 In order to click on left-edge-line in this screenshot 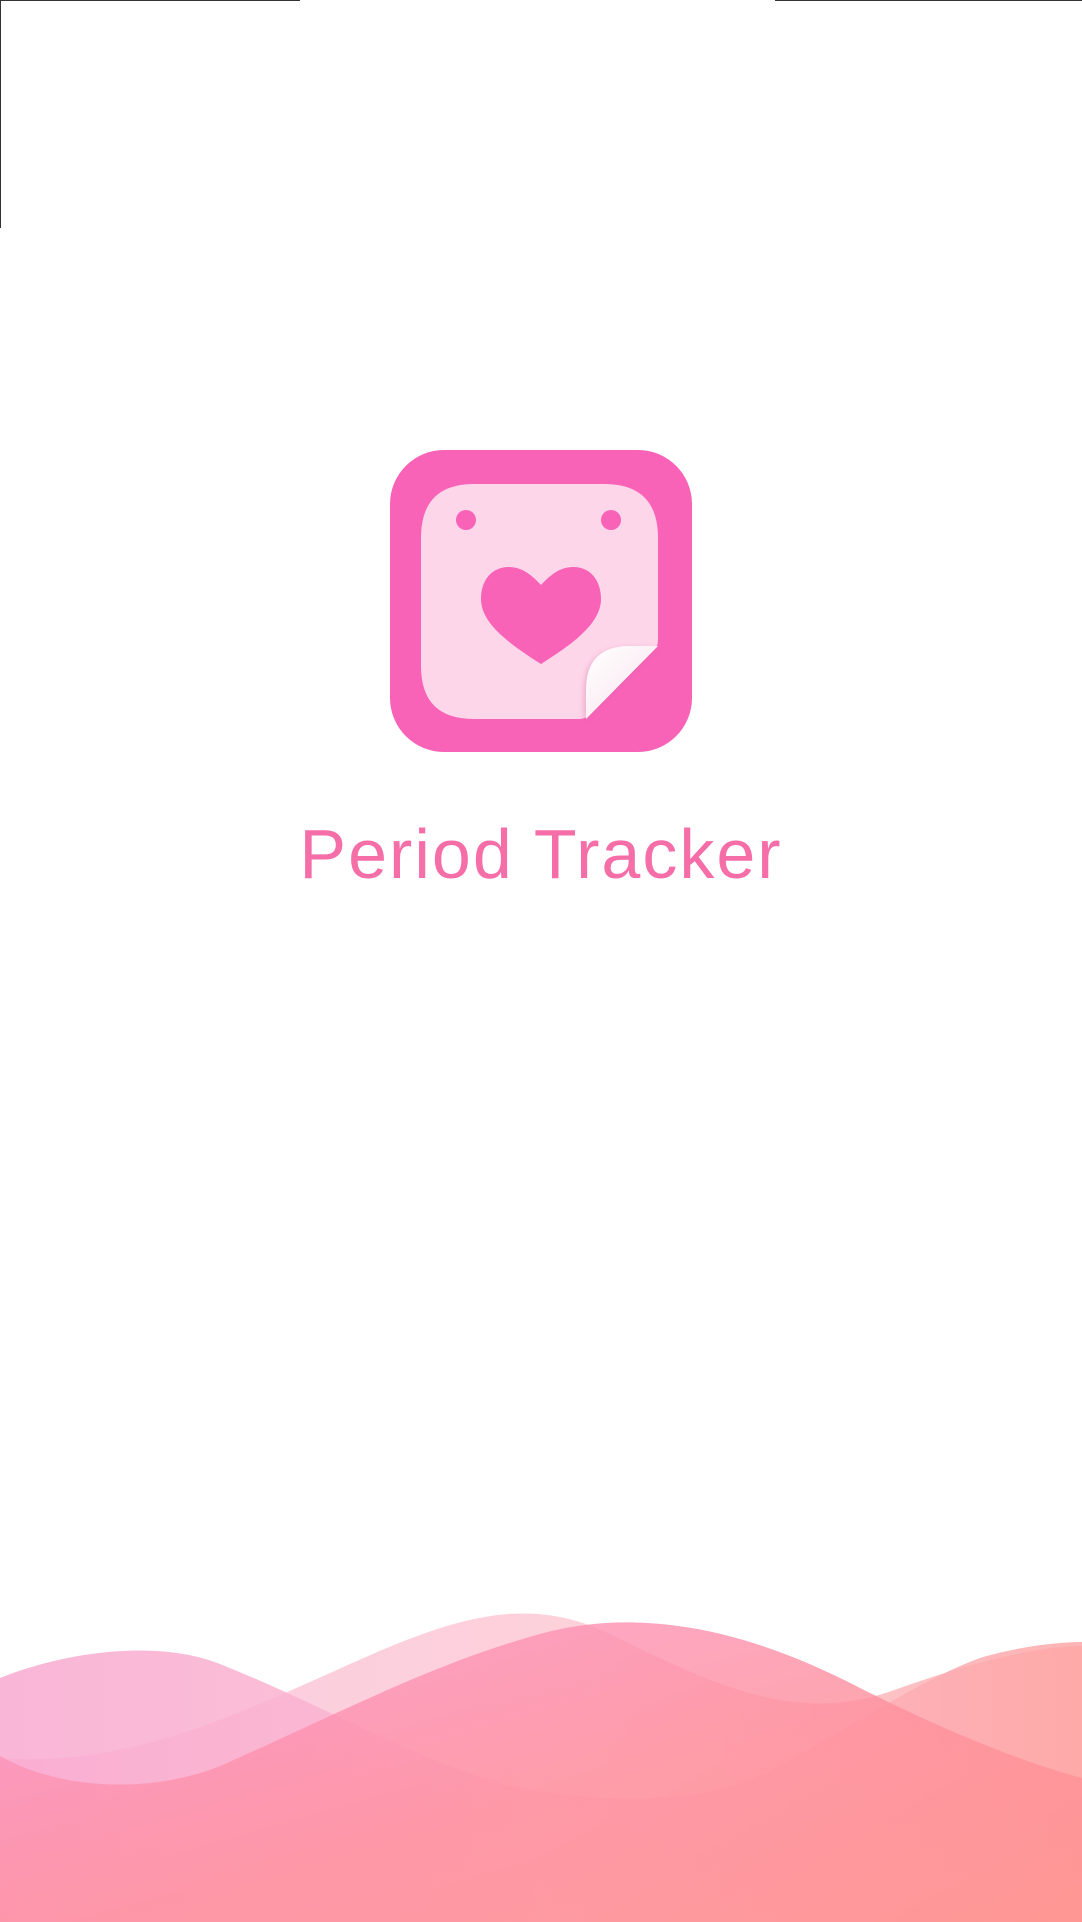, I will do `click(0, 114)`.